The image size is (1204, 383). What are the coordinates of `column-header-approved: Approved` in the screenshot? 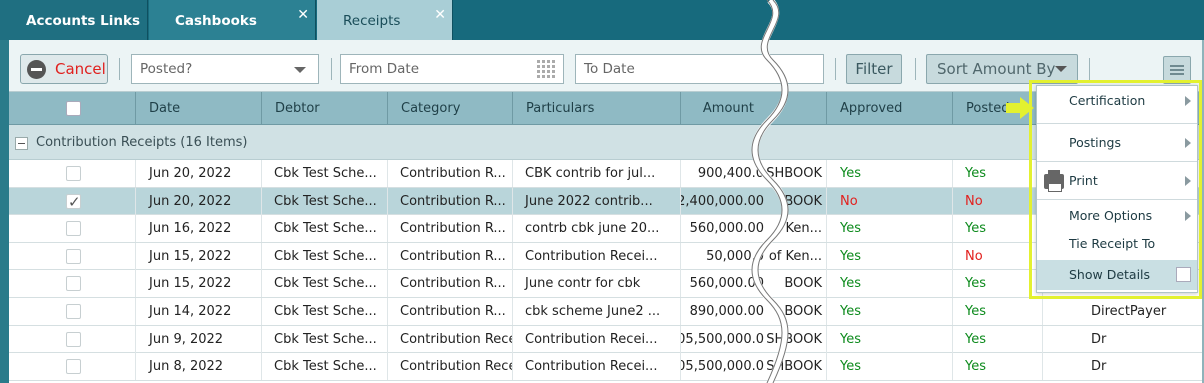 It's located at (890, 108).